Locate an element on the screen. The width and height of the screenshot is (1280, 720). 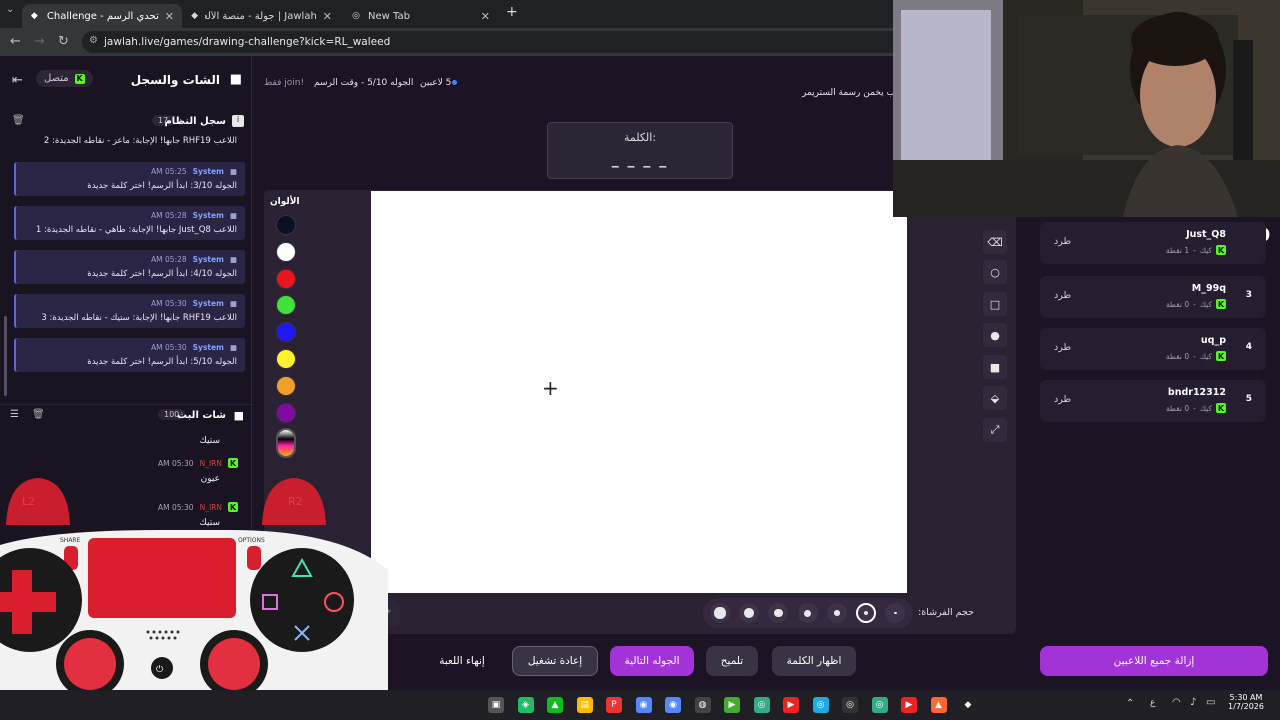
settings-icon: ◎ is located at coordinates (850, 705).